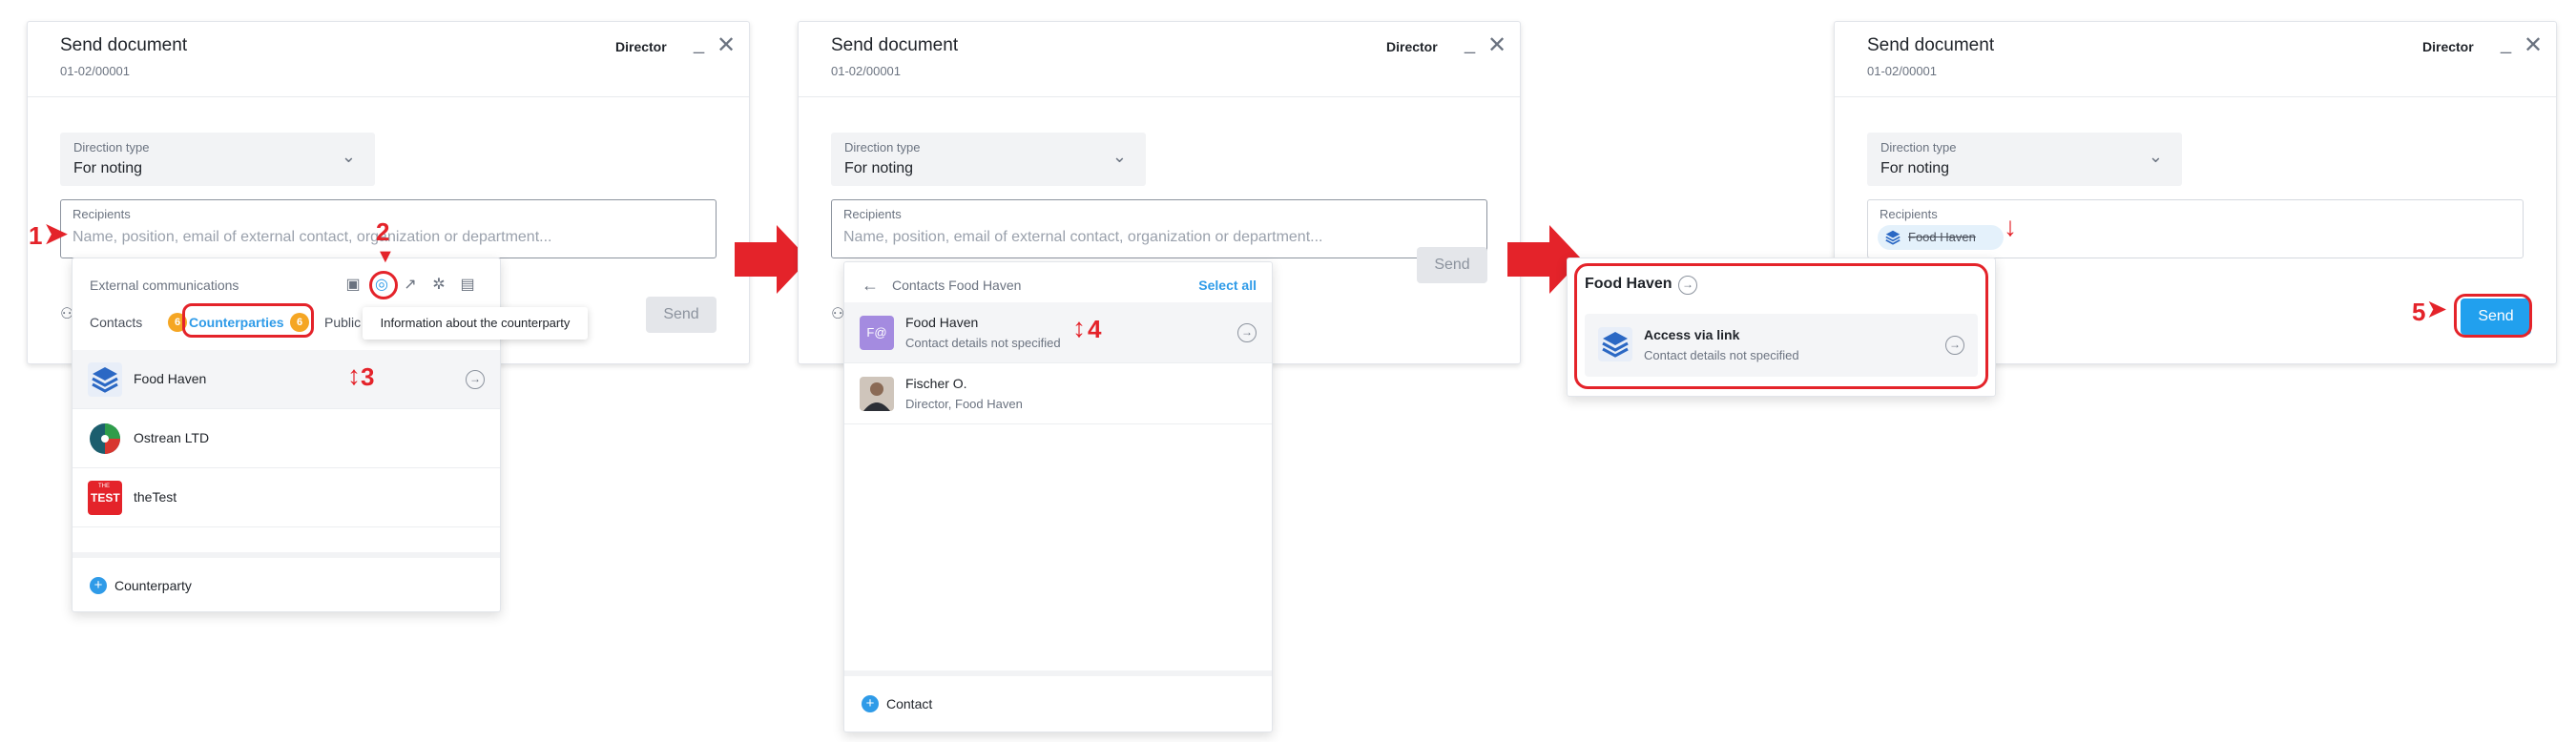 The image size is (2576, 742). I want to click on ostrean-logo, so click(105, 439).